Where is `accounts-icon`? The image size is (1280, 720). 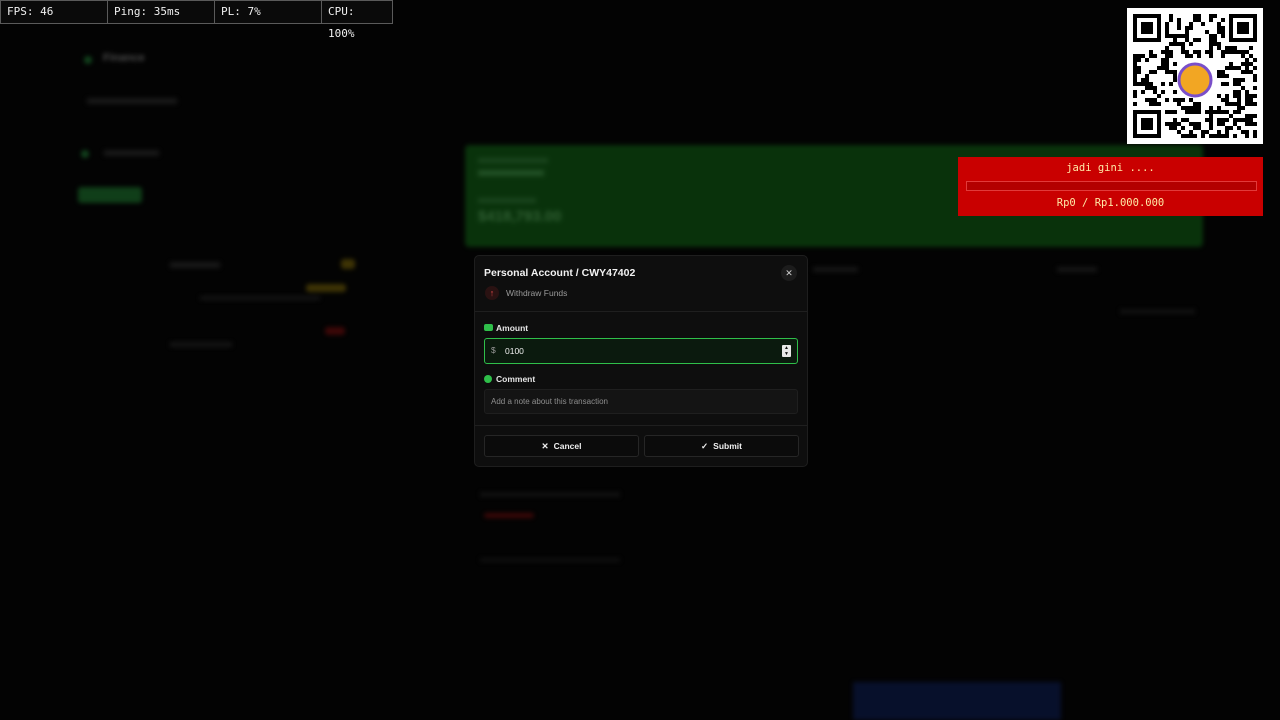
accounts-icon is located at coordinates (85, 154).